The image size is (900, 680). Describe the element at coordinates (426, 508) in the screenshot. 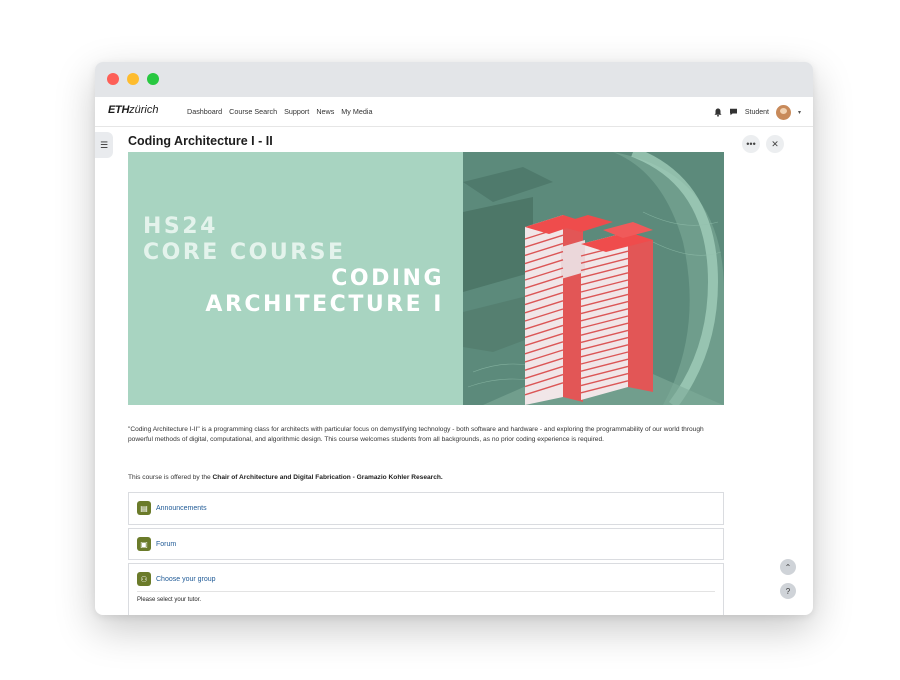

I see `activity-announcements: ▤ Announcements` at that location.